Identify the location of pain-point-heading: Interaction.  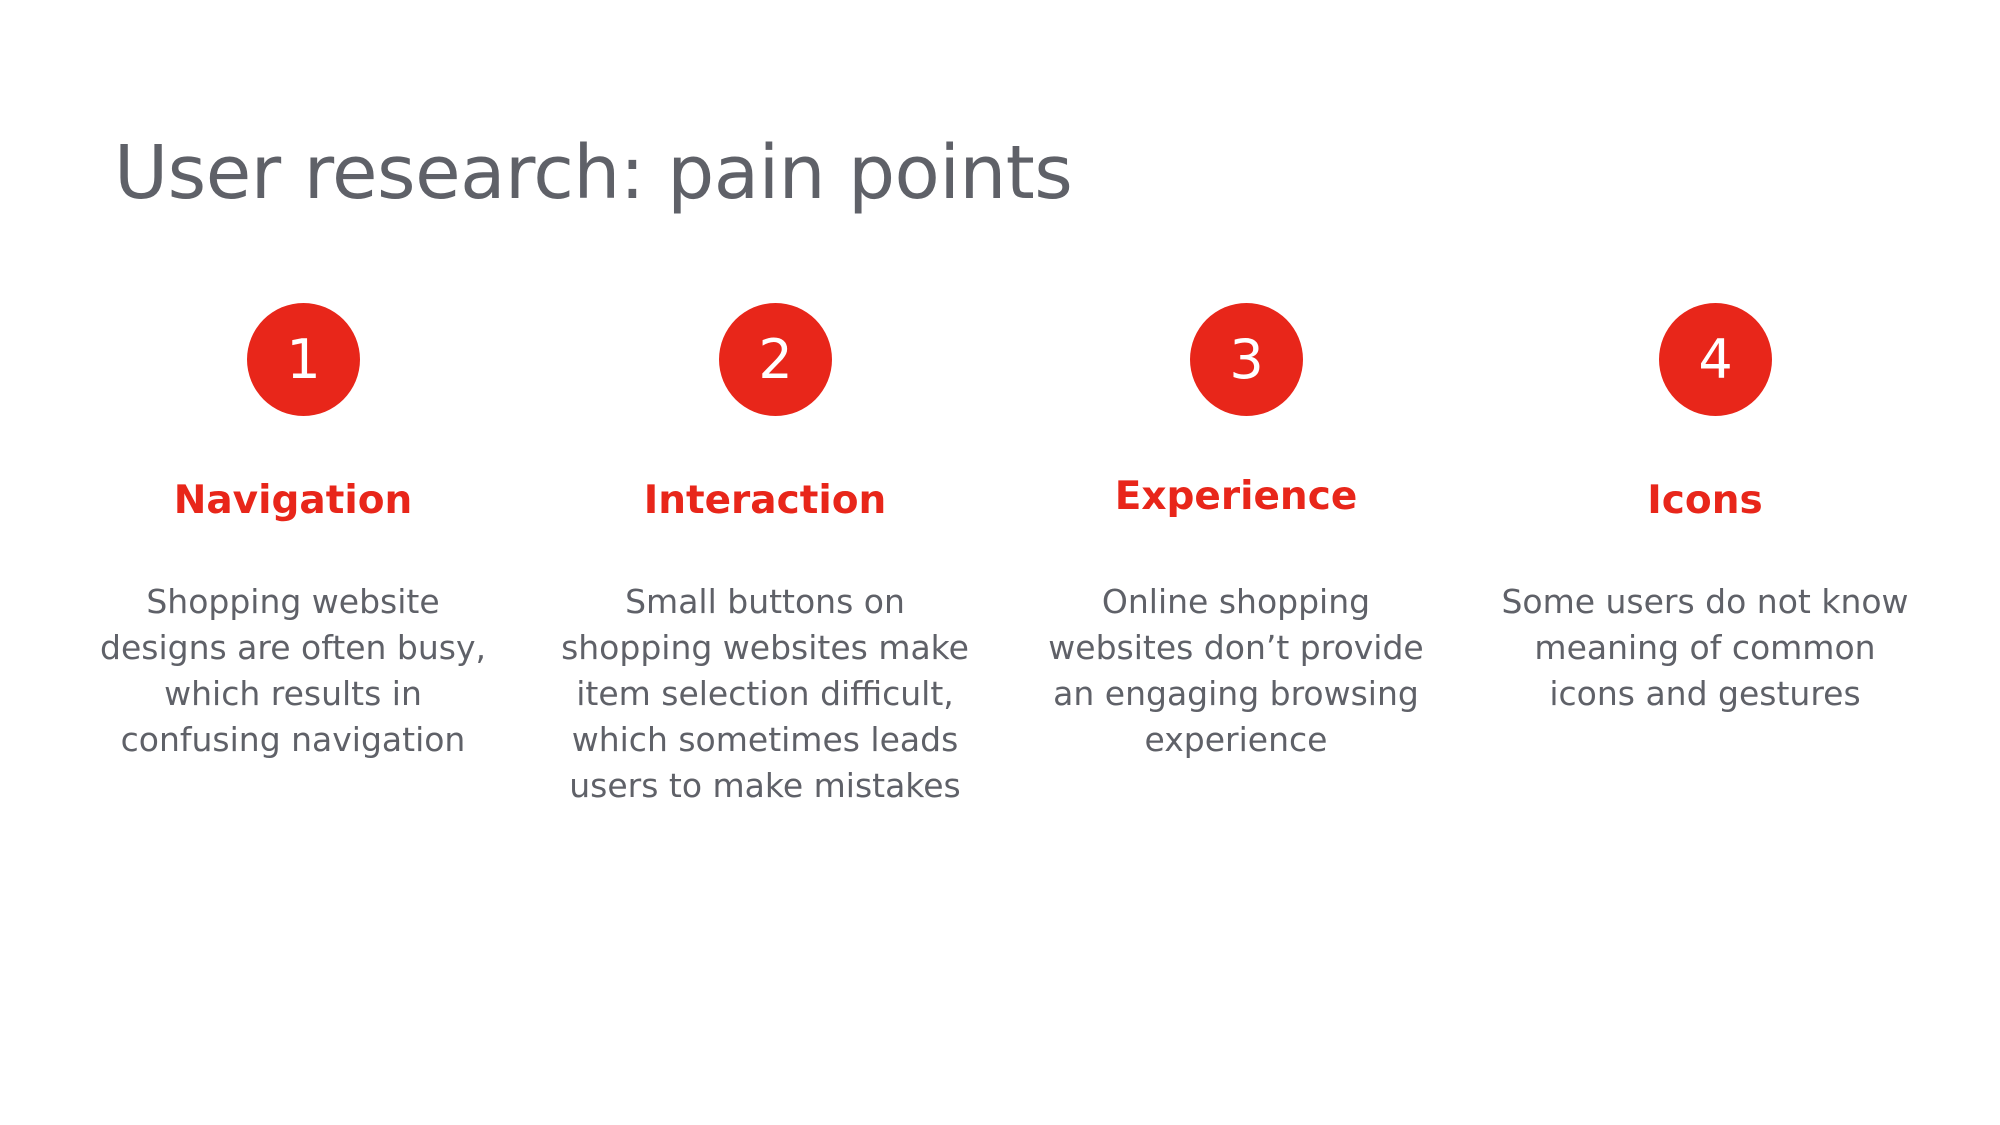
(765, 500).